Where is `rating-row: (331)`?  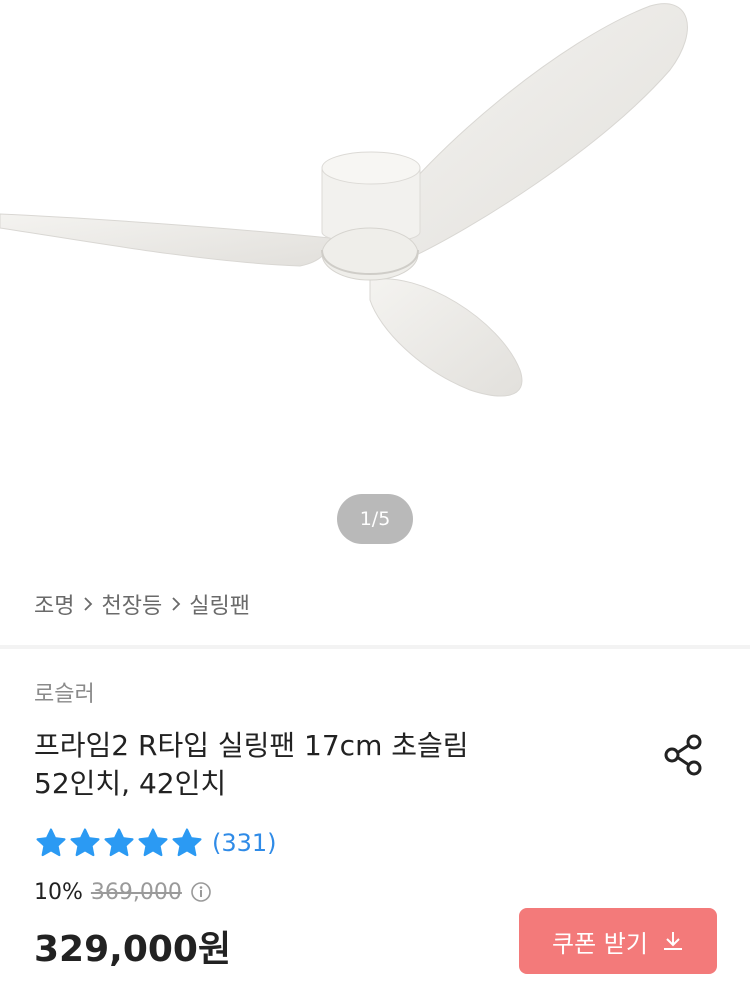
rating-row: (331) is located at coordinates (155, 843).